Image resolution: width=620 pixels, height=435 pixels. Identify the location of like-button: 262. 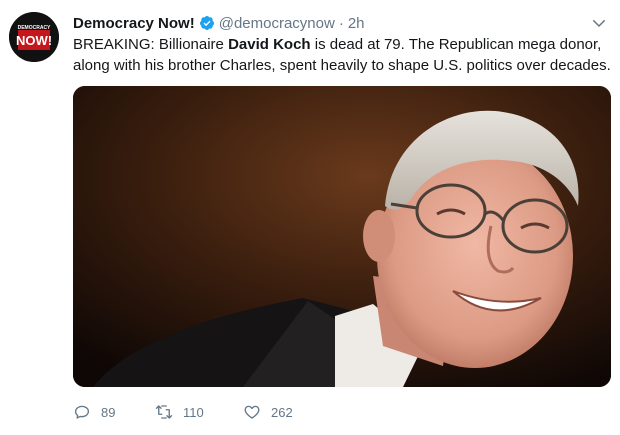
(283, 412).